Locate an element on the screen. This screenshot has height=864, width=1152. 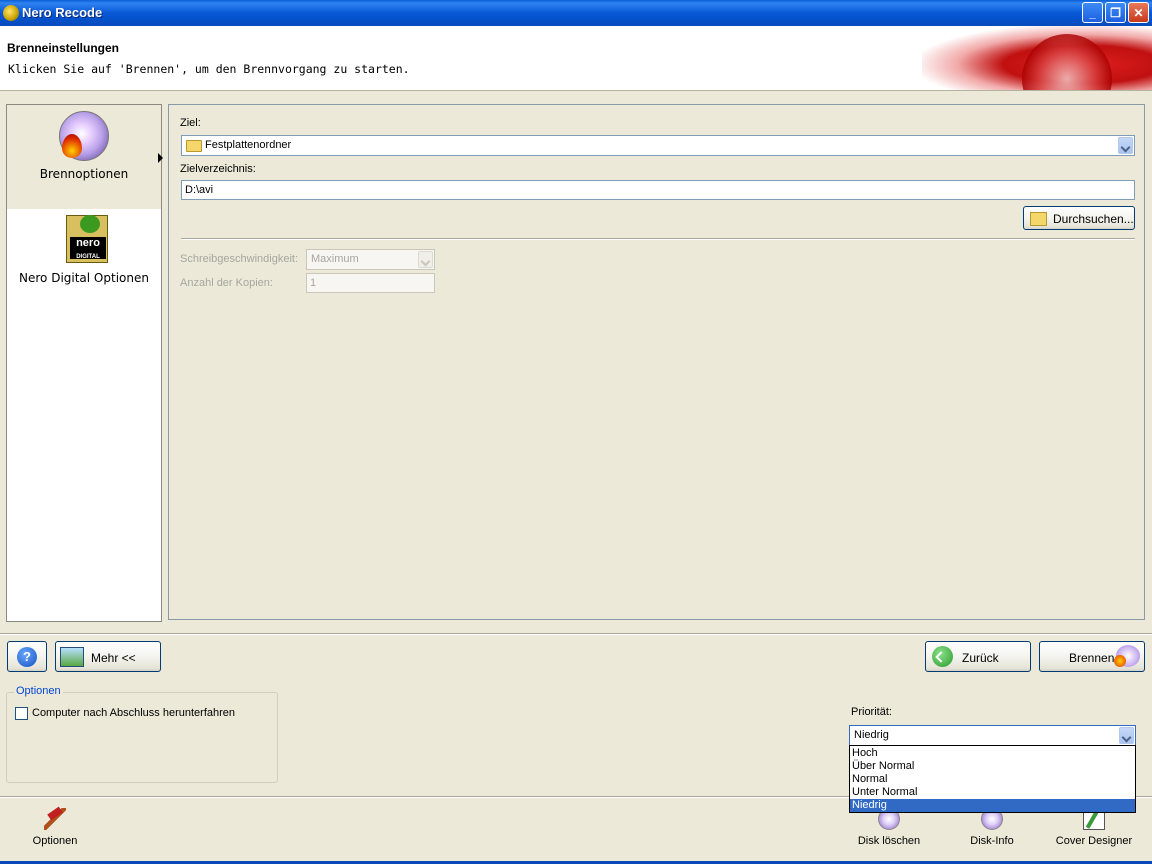
priority-option-niedrig: Niedrig is located at coordinates (992, 805).